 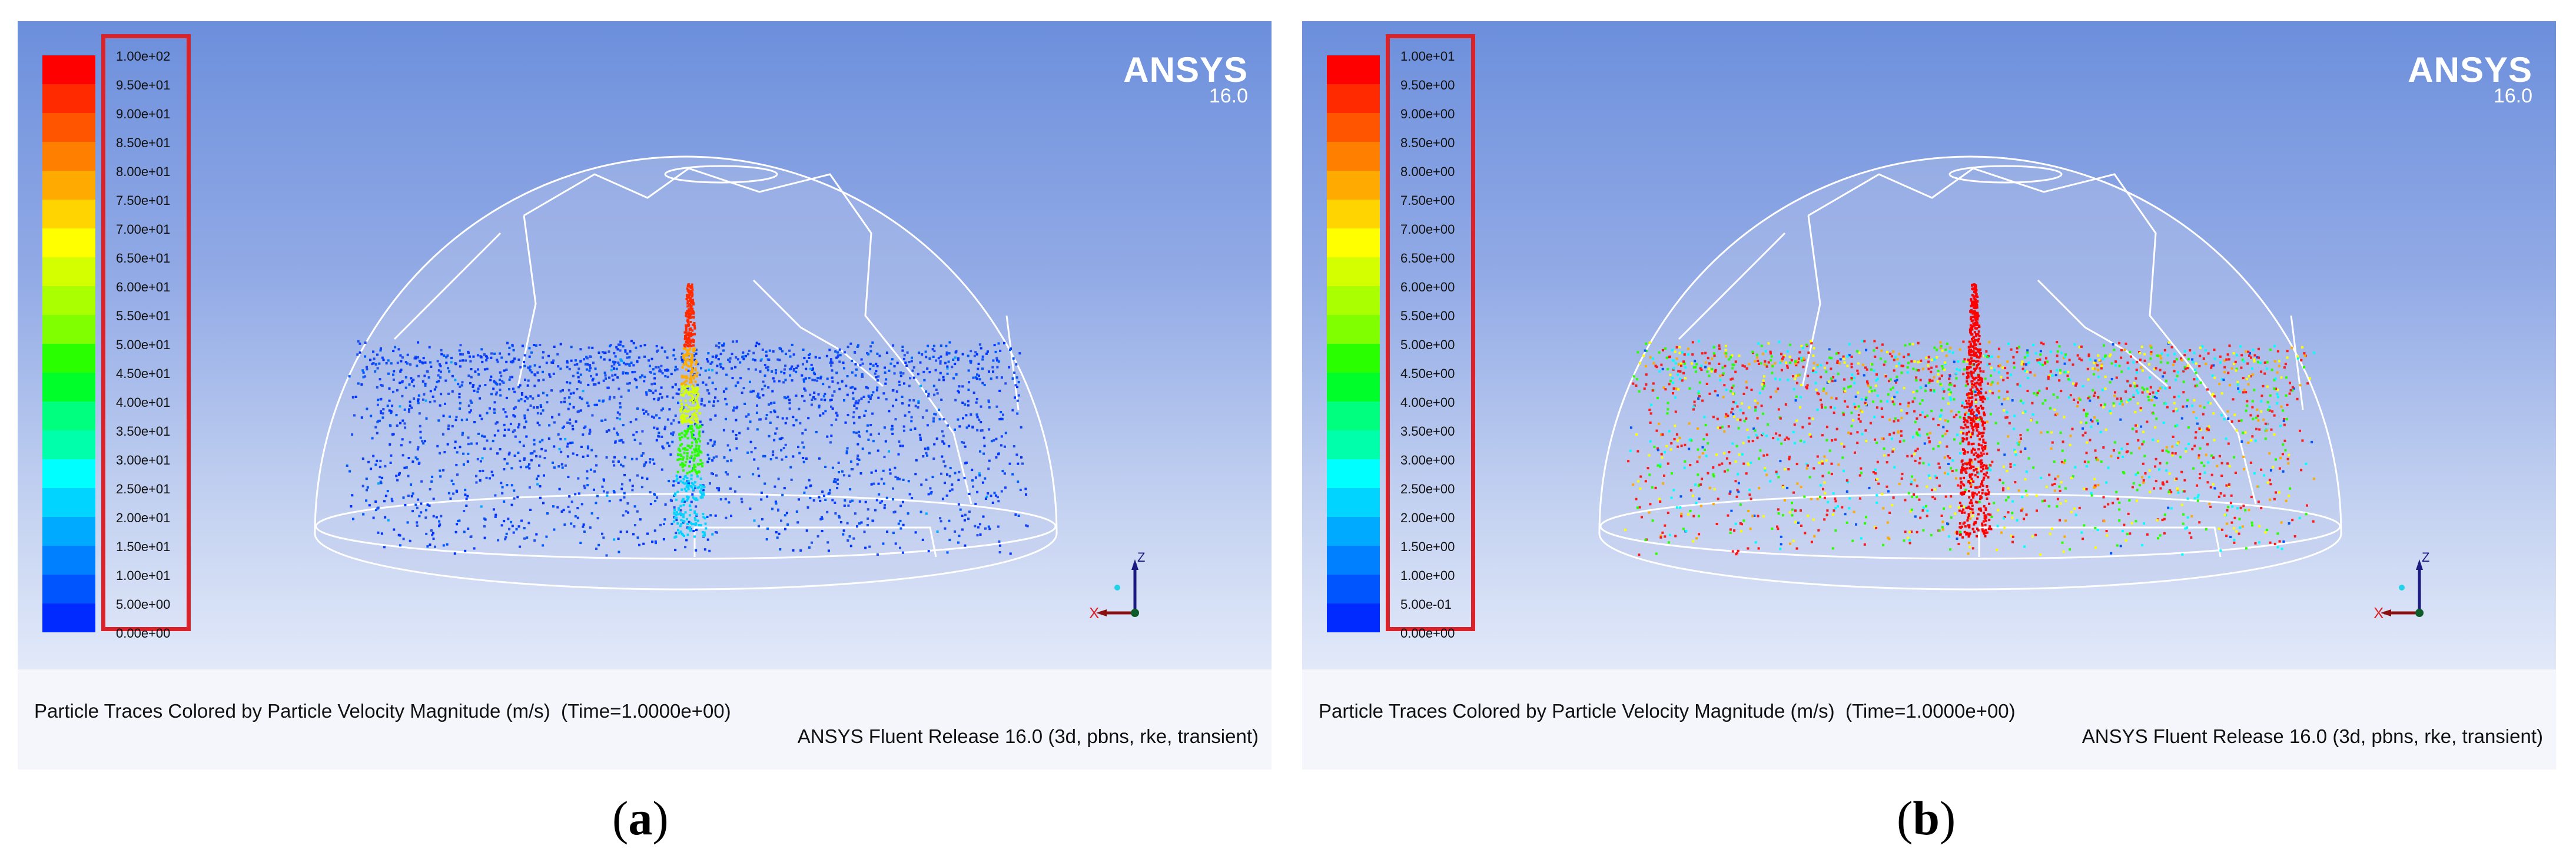 What do you see at coordinates (143, 344) in the screenshot?
I see `colorbar-tick-label: 5.00e+01` at bounding box center [143, 344].